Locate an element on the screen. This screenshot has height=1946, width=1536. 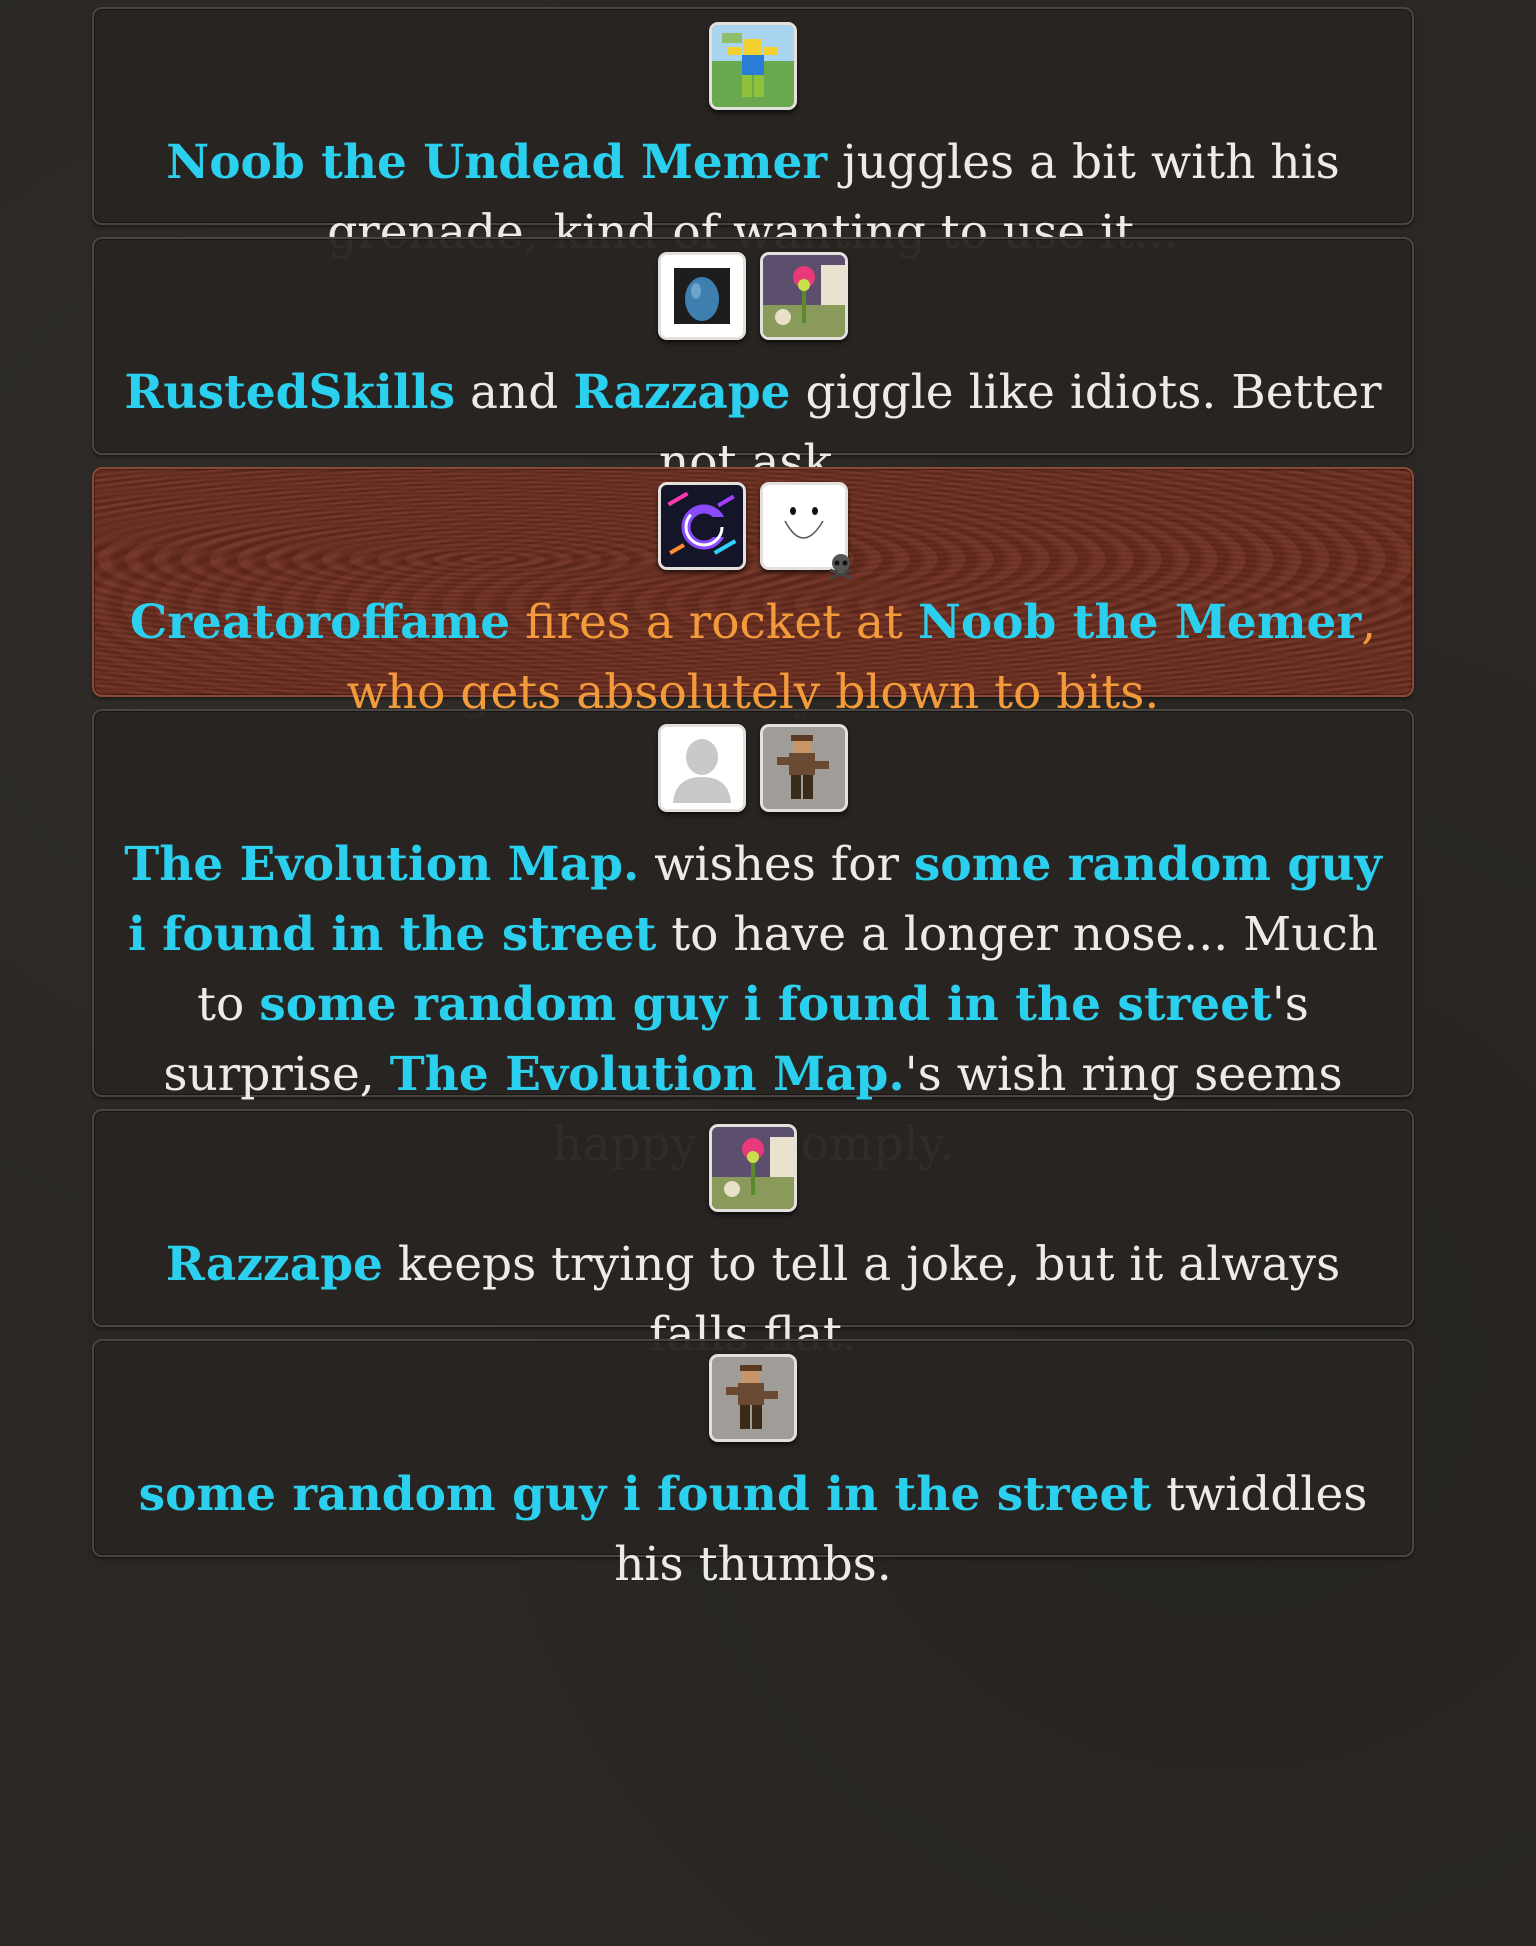
noob-avatar-icon-graphic is located at coordinates (753, 66).